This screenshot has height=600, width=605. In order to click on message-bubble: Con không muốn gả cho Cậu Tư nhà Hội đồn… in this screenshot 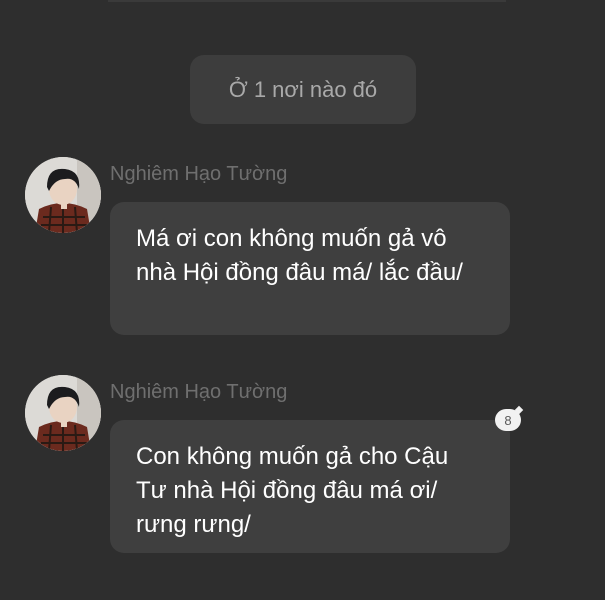, I will do `click(310, 486)`.